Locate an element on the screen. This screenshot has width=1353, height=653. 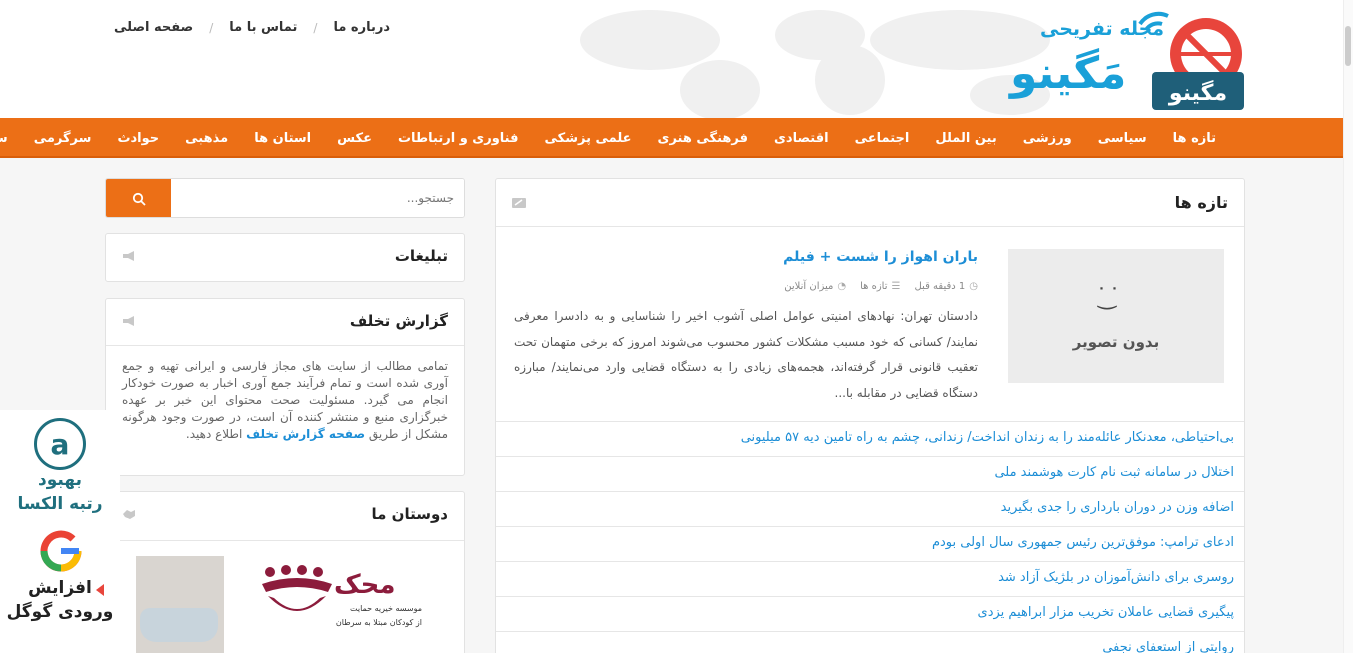
featured-meta: ◷ 1 دقیقه قبل ☰ تازه ها ◔ میزان آنلاین is located at coordinates (881, 286).